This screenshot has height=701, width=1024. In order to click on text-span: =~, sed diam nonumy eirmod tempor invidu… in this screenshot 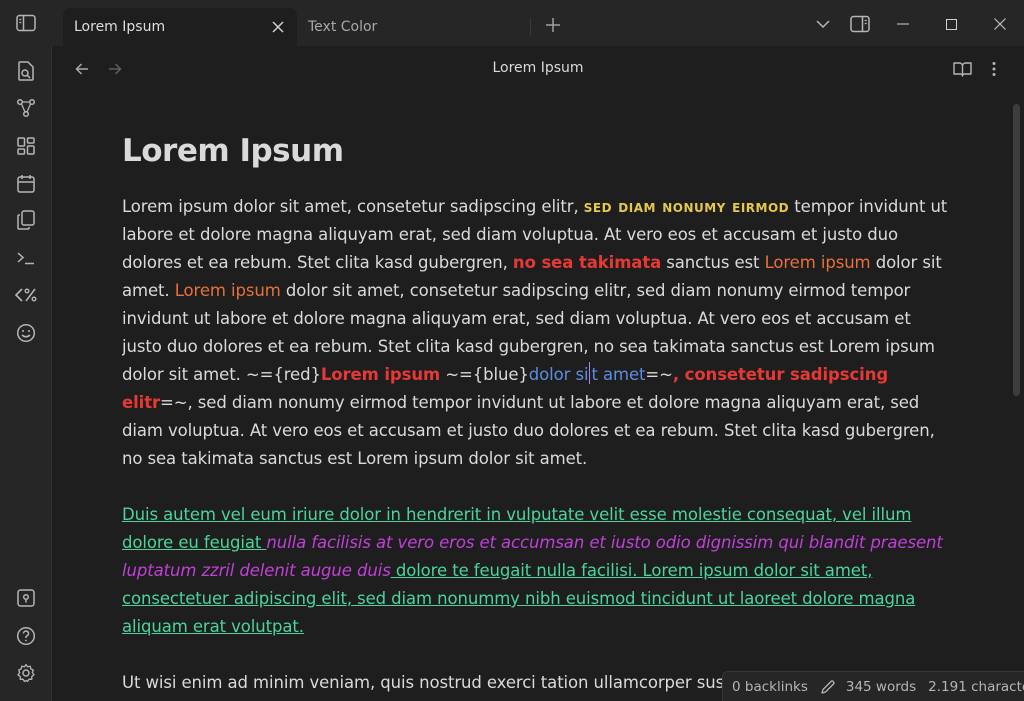, I will do `click(528, 430)`.